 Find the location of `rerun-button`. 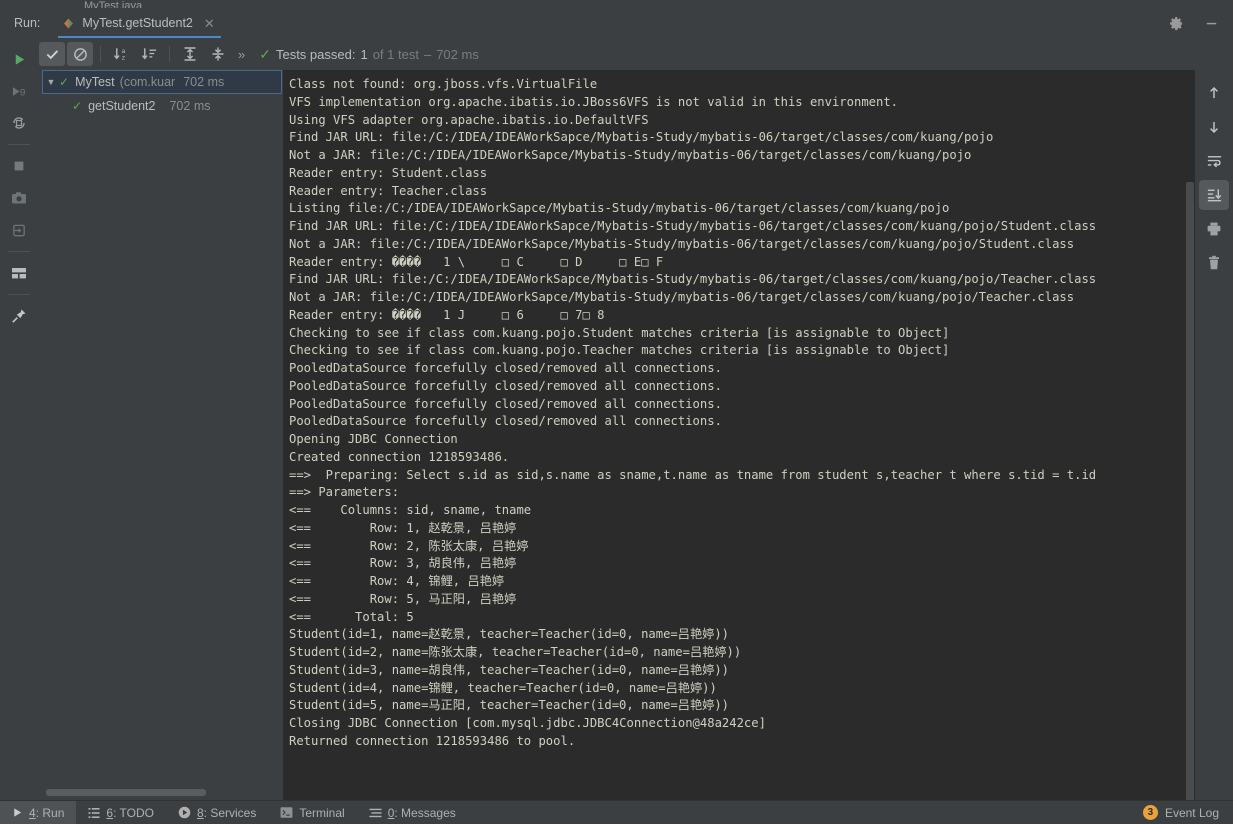

rerun-button is located at coordinates (19, 59).